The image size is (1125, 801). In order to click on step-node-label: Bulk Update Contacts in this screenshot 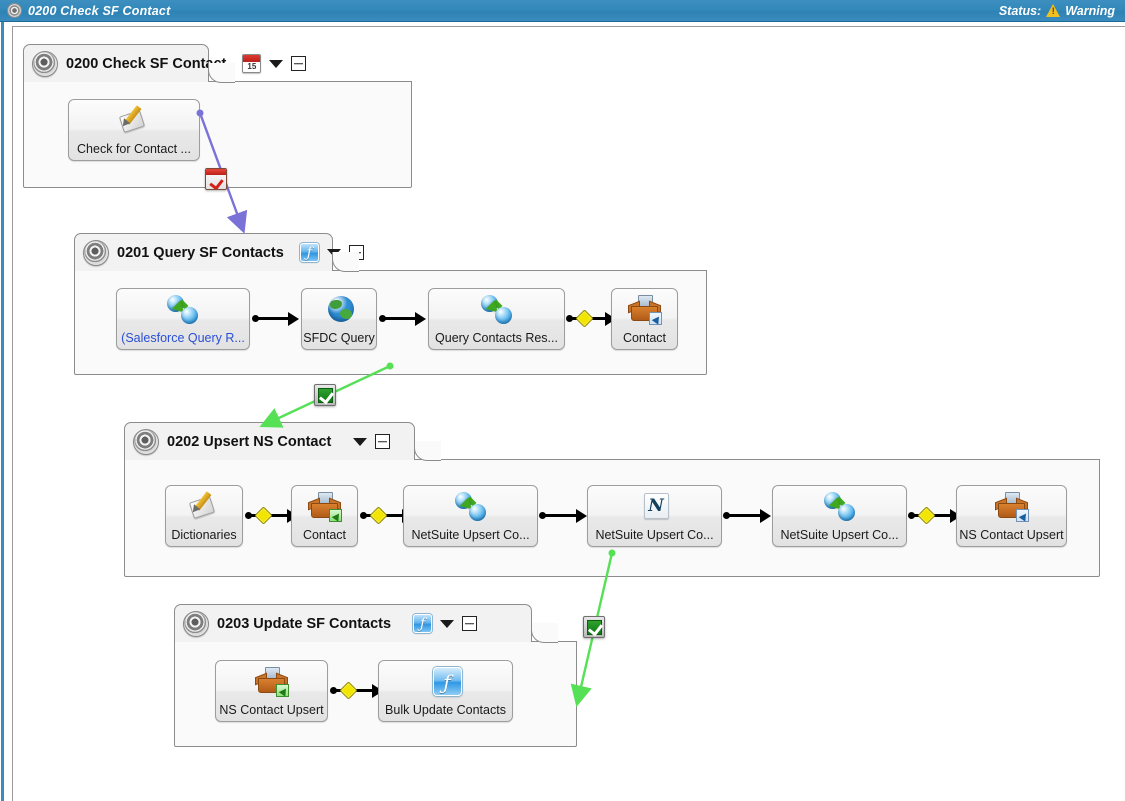, I will do `click(445, 710)`.